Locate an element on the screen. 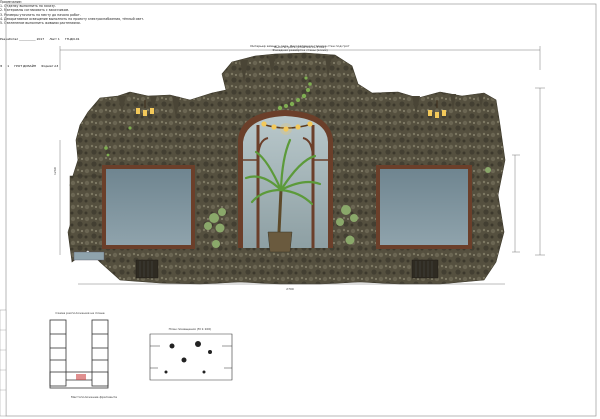  bottom-dimension: 2700 is located at coordinates (291, 287).